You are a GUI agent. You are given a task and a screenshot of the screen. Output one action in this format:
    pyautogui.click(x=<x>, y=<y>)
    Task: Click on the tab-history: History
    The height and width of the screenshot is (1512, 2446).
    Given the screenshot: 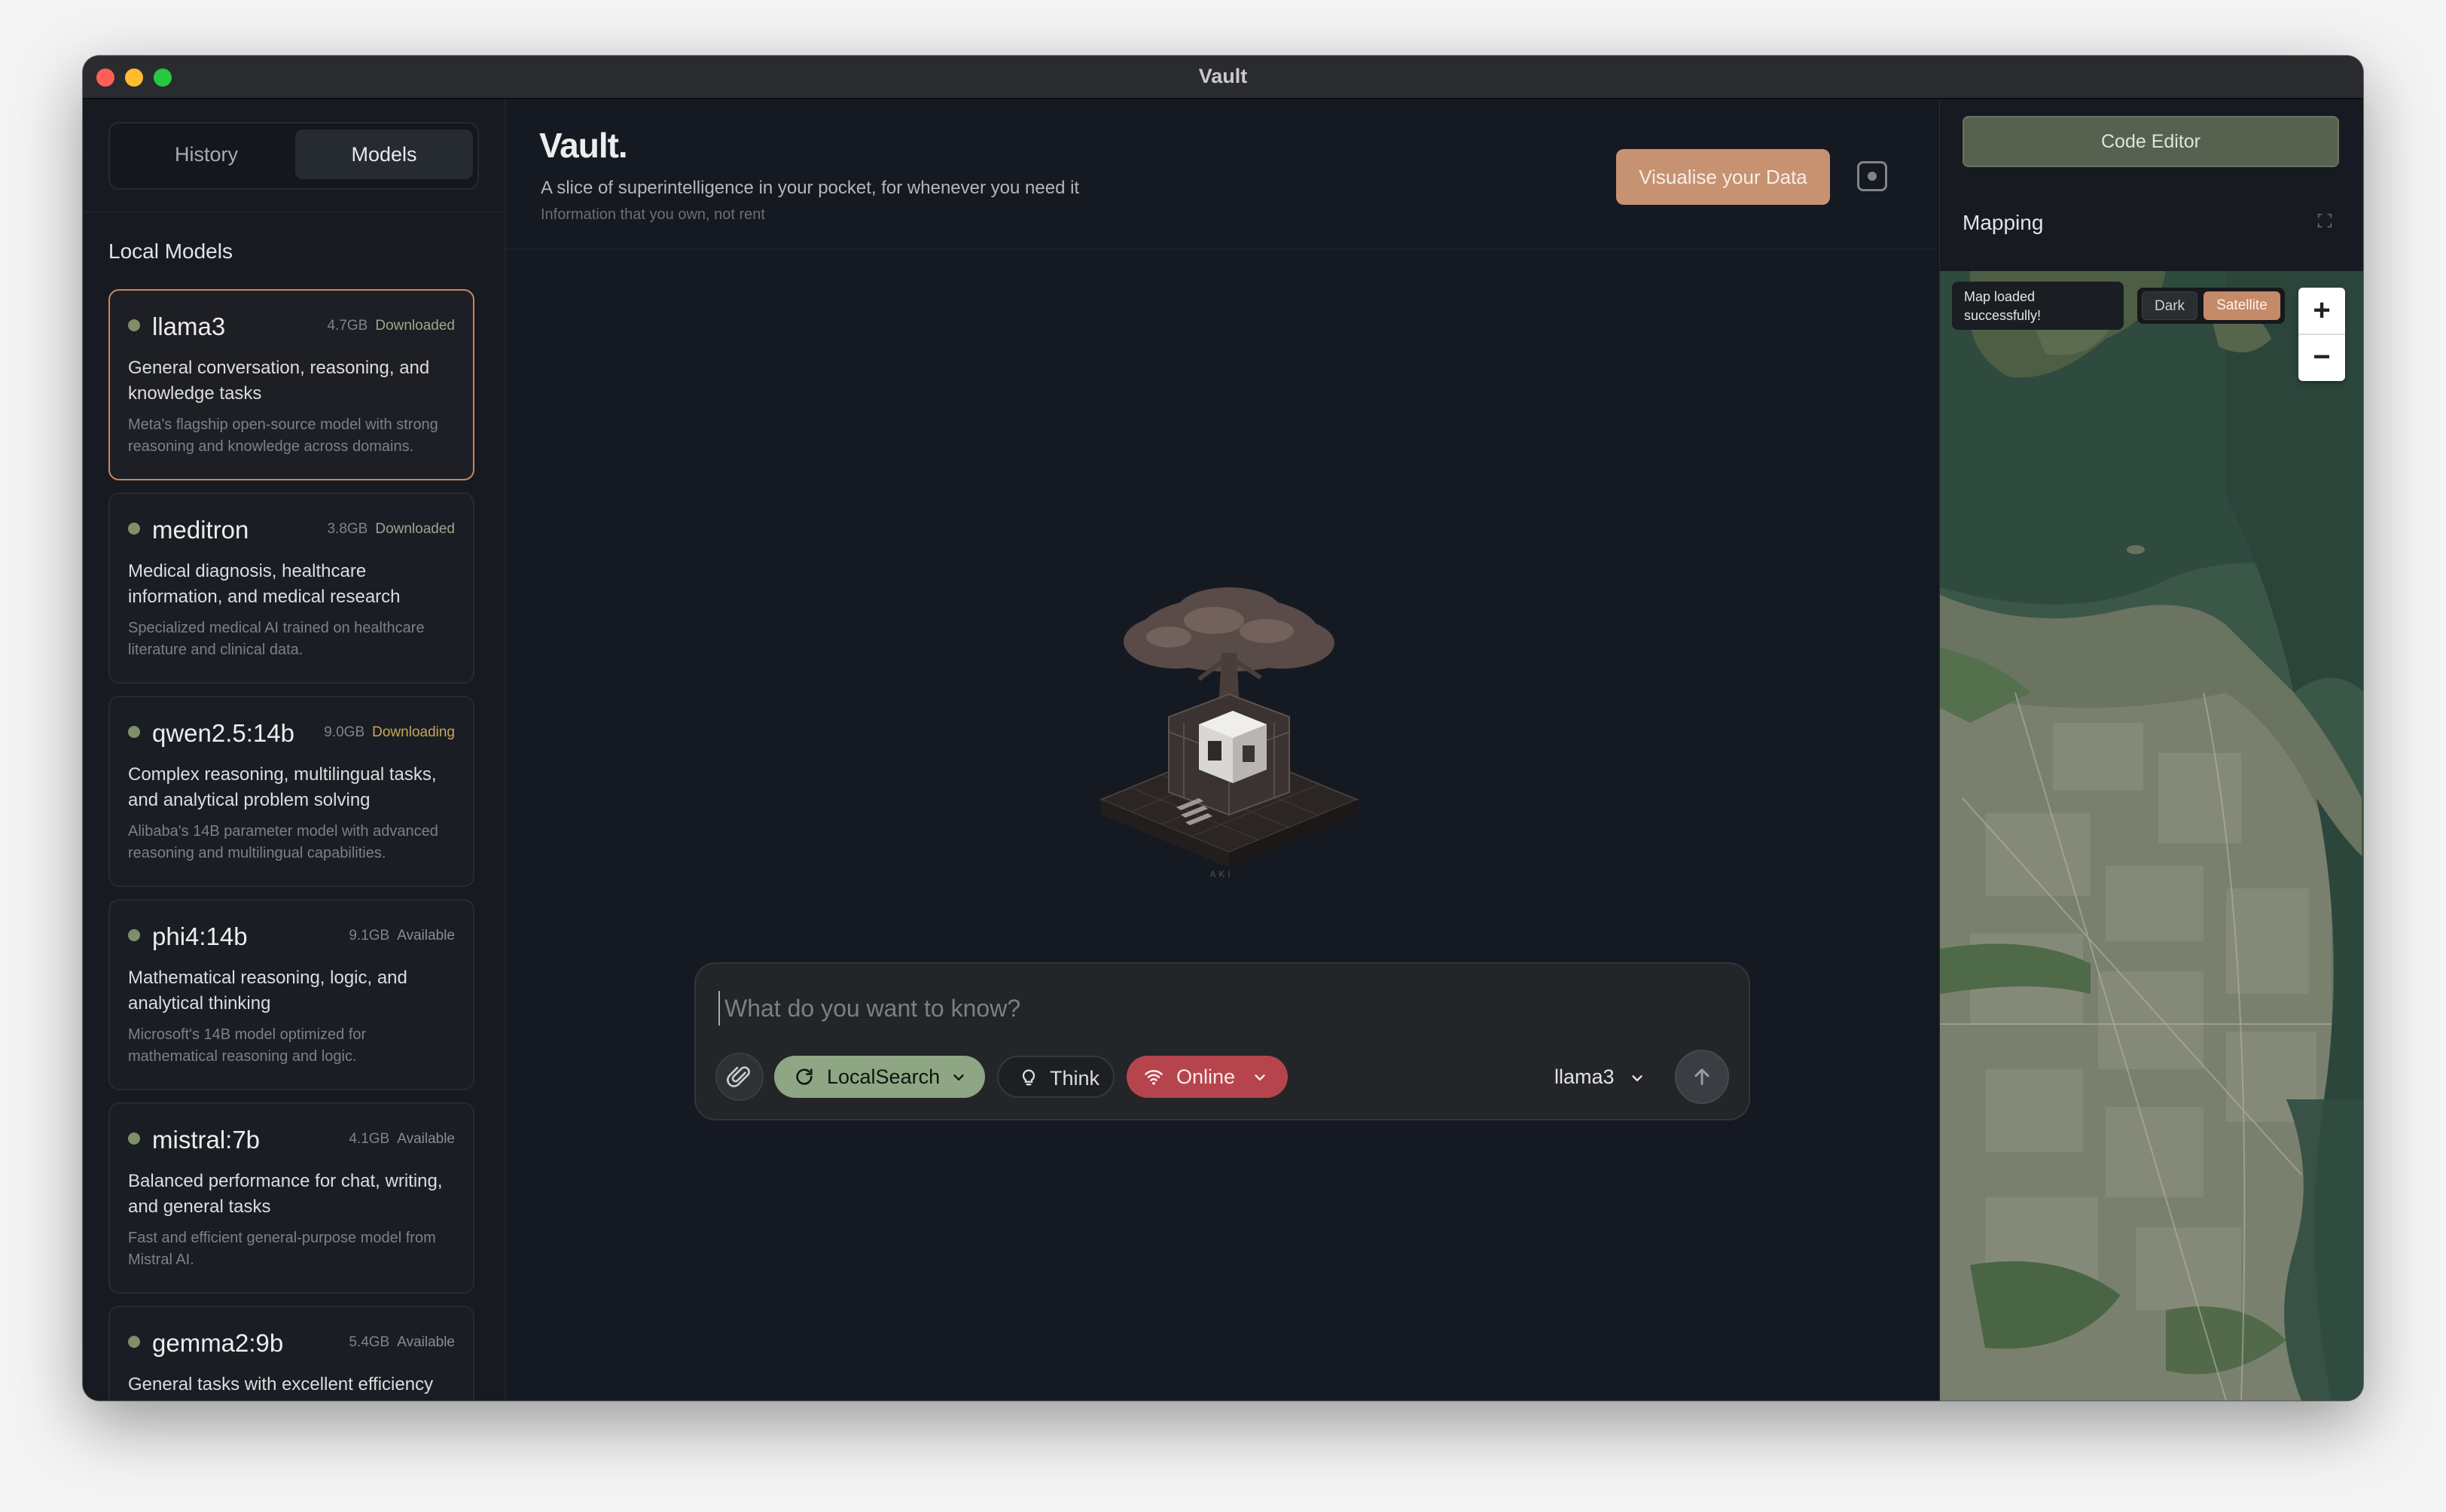 What is the action you would take?
    pyautogui.click(x=206, y=154)
    